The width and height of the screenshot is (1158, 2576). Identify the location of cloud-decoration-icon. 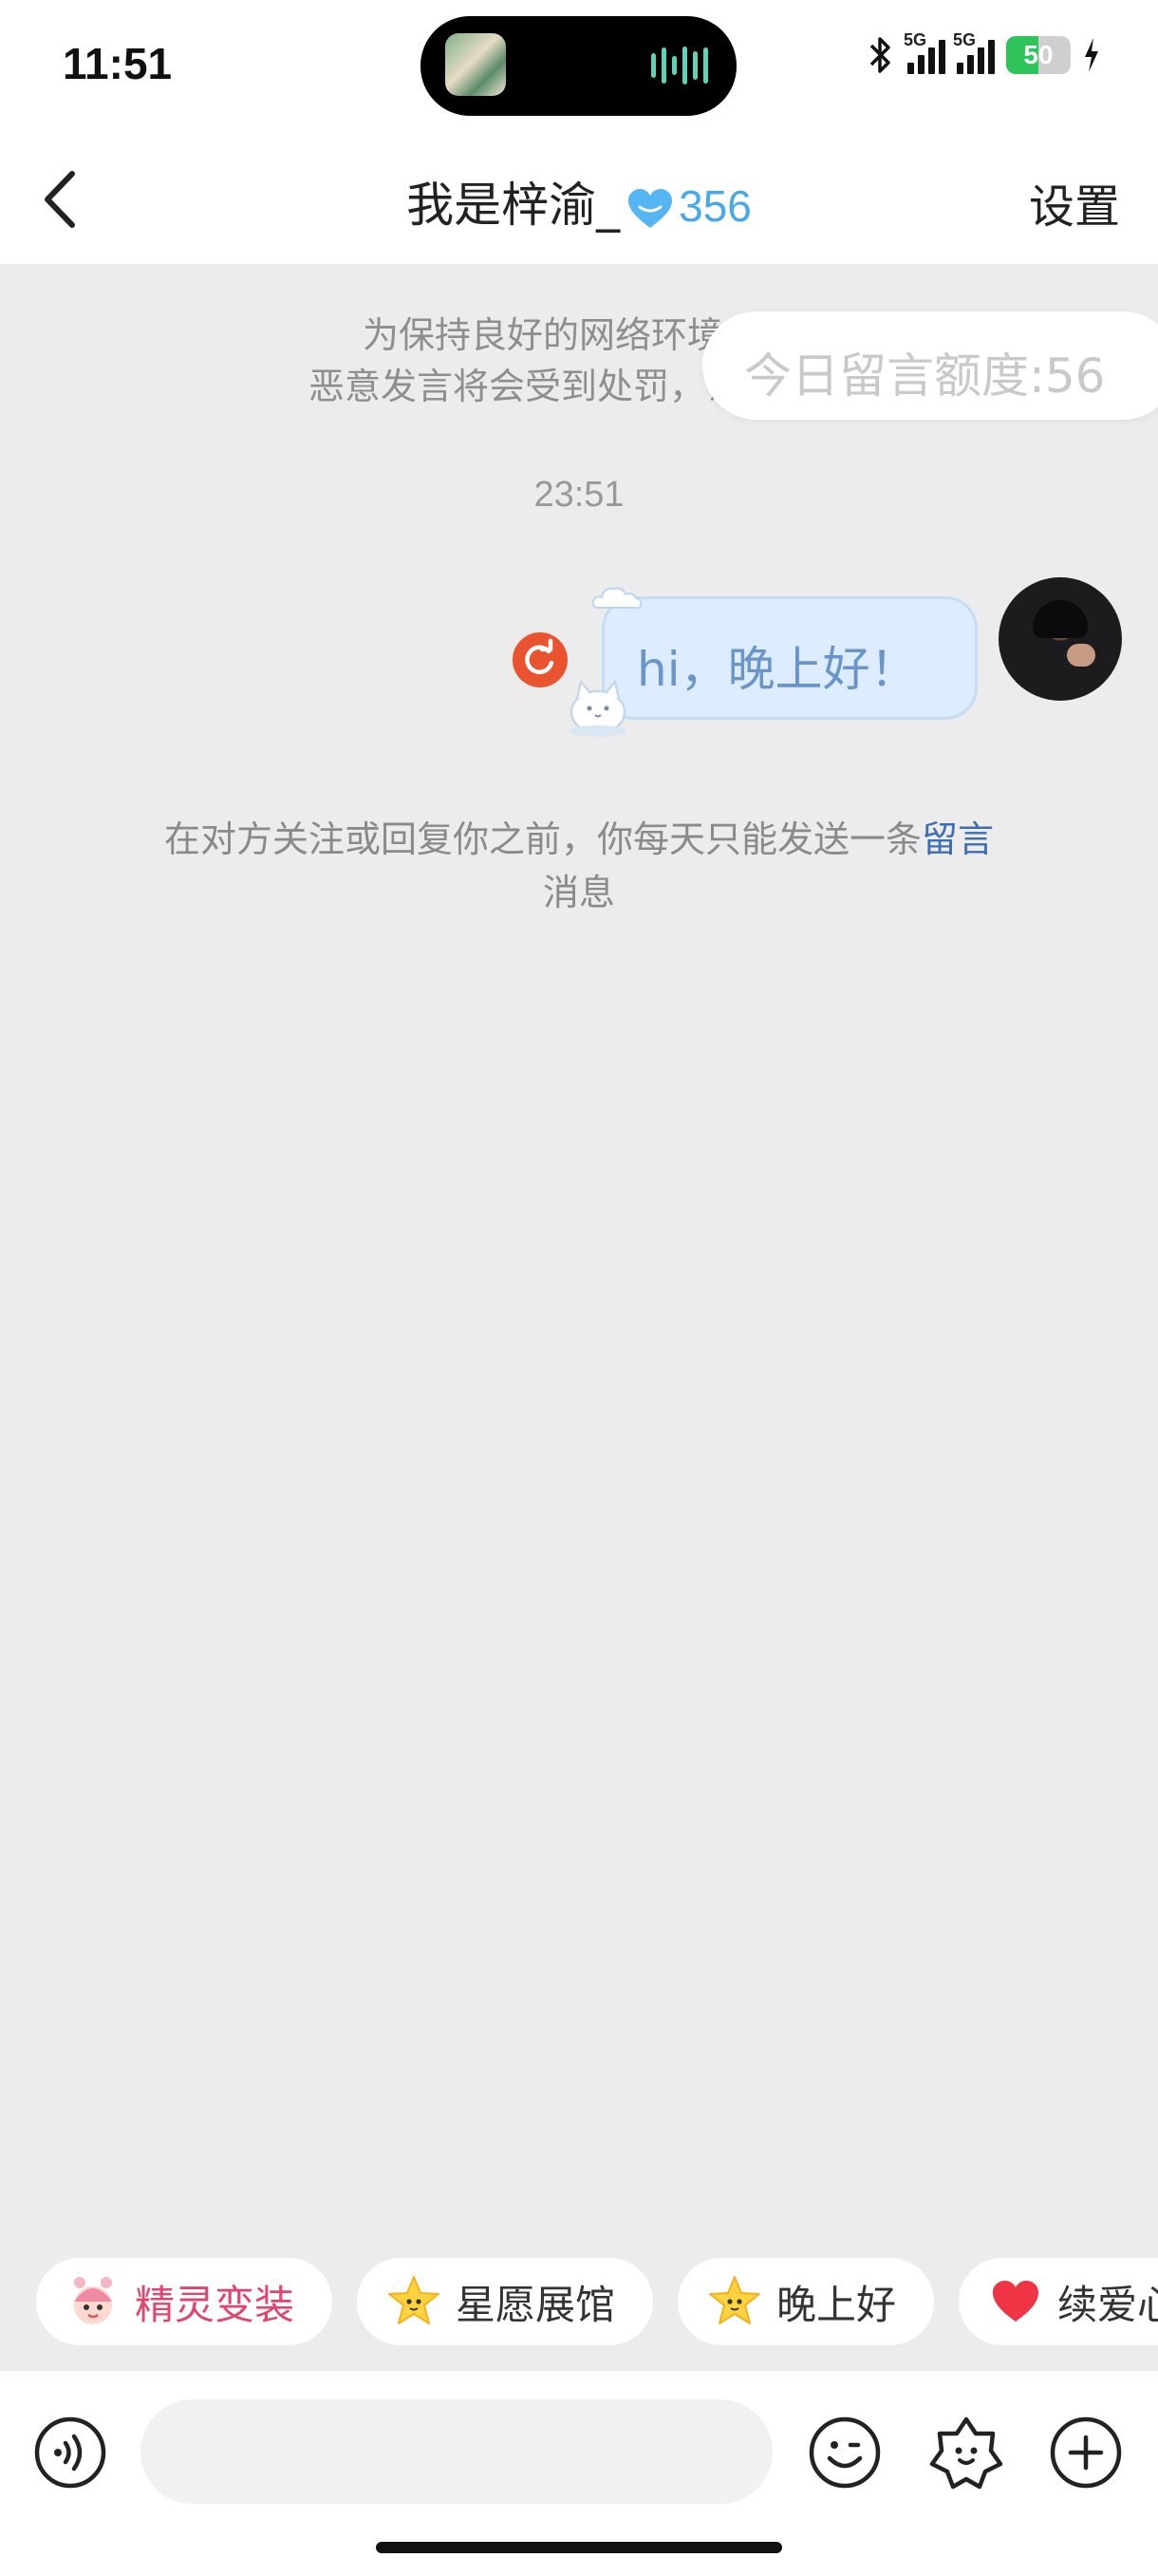
(617, 598).